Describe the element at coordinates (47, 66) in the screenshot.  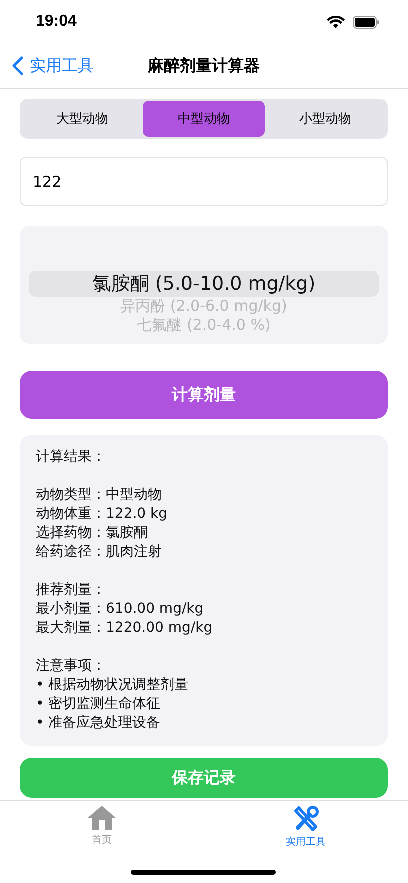
I see `back-button: 实用工具` at that location.